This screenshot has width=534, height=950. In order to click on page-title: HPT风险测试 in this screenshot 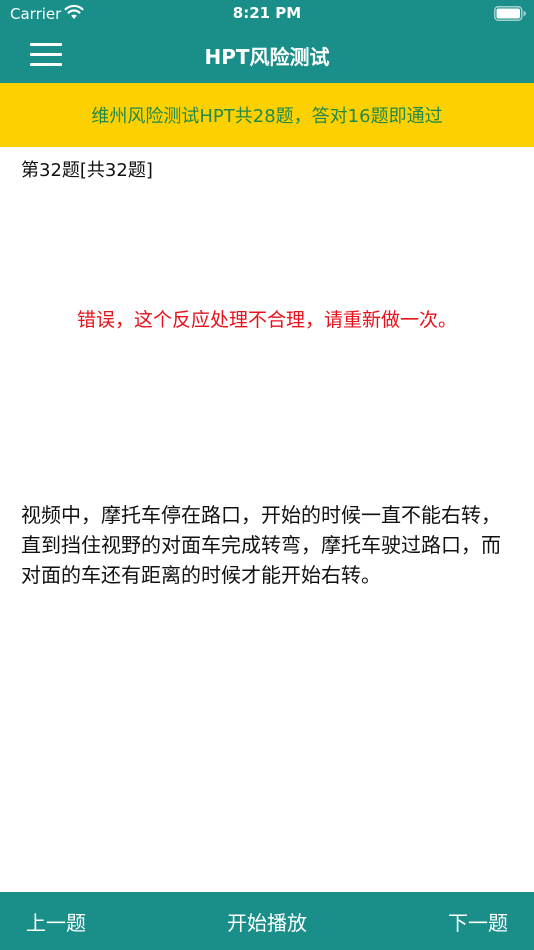, I will do `click(267, 57)`.